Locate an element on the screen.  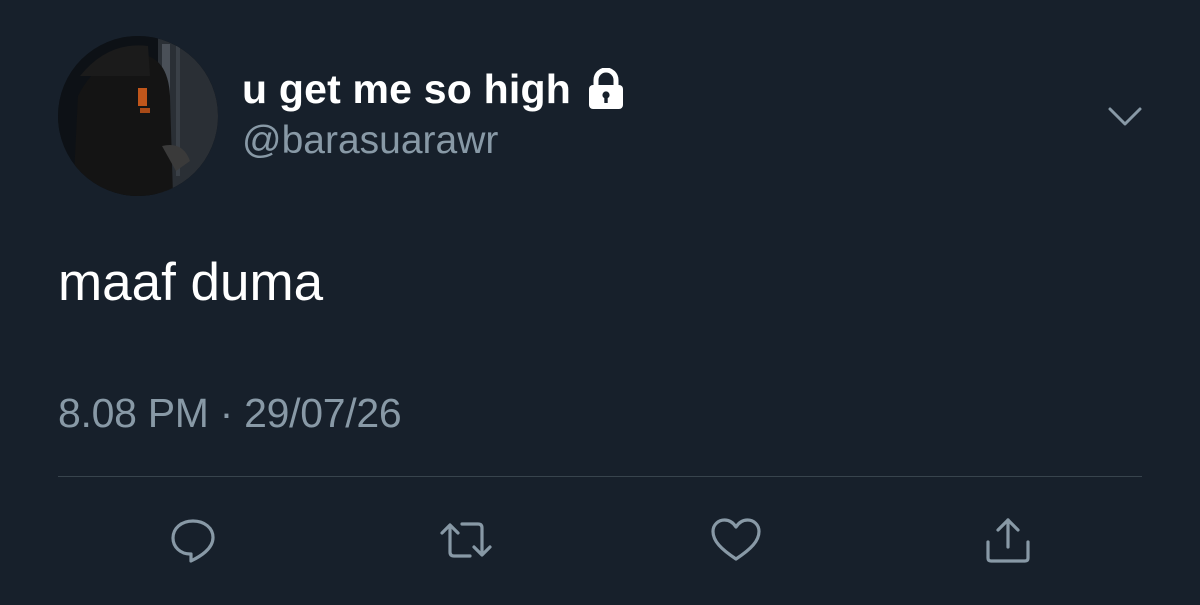
like-button is located at coordinates (736, 540).